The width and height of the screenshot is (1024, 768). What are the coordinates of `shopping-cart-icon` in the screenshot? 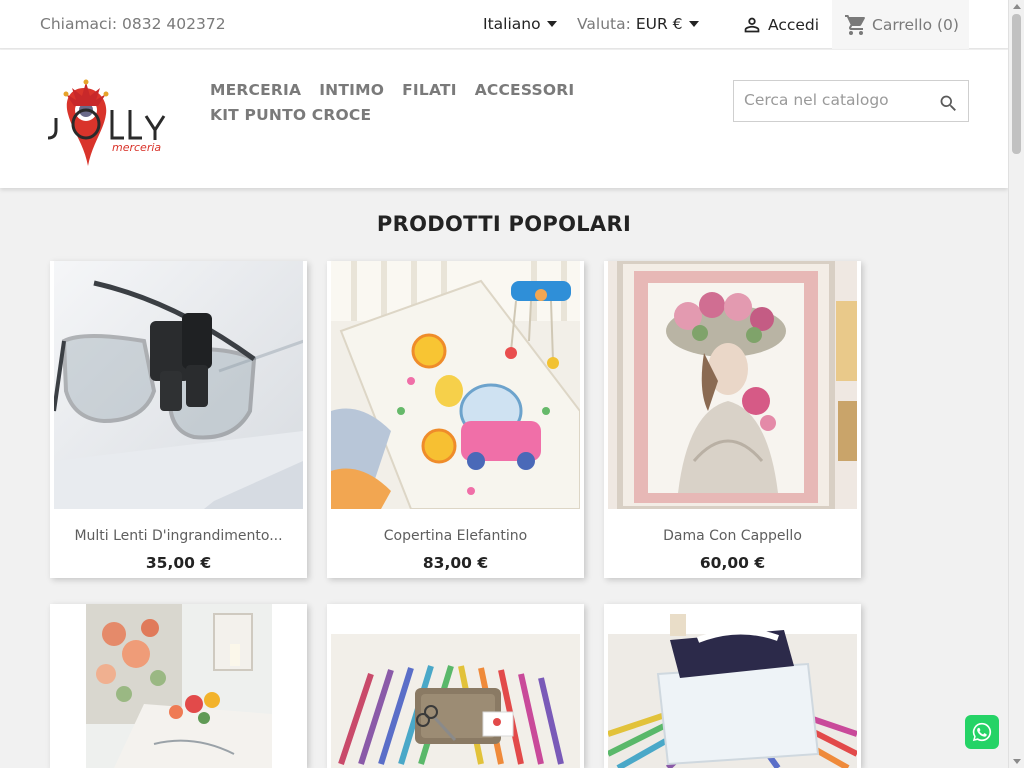 It's located at (855, 24).